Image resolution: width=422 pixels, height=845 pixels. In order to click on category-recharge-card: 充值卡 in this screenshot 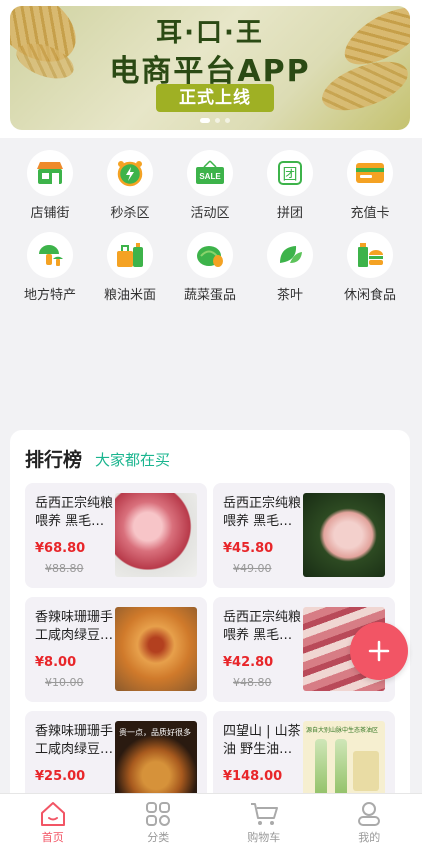, I will do `click(370, 185)`.